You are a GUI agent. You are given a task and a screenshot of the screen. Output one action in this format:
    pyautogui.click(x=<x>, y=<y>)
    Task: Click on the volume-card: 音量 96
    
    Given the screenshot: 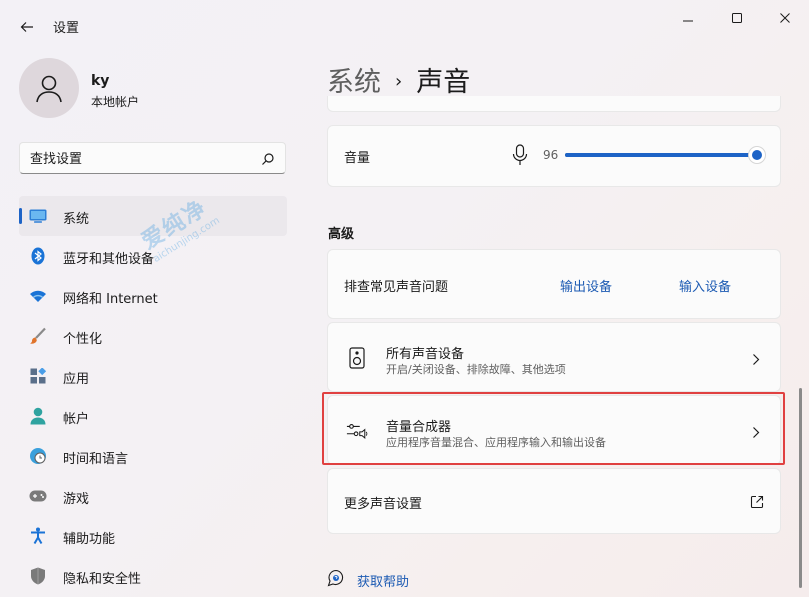 What is the action you would take?
    pyautogui.click(x=554, y=156)
    